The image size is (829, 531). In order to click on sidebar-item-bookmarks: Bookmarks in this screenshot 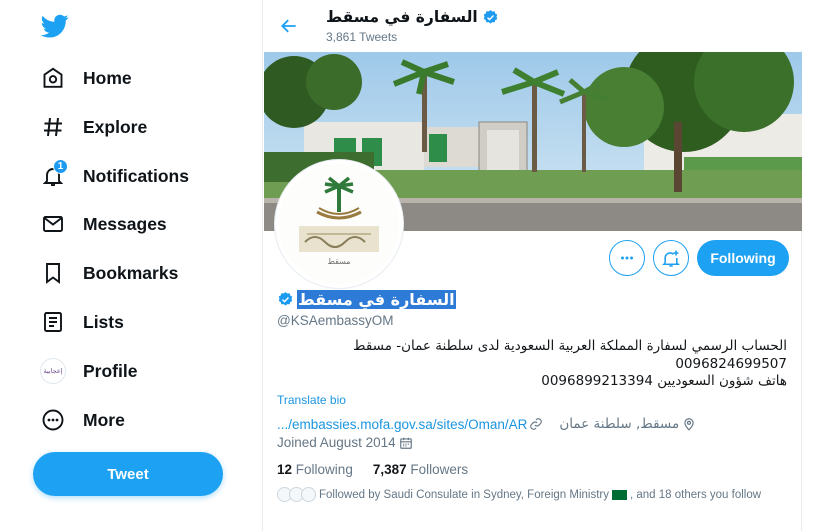, I will do `click(132, 273)`.